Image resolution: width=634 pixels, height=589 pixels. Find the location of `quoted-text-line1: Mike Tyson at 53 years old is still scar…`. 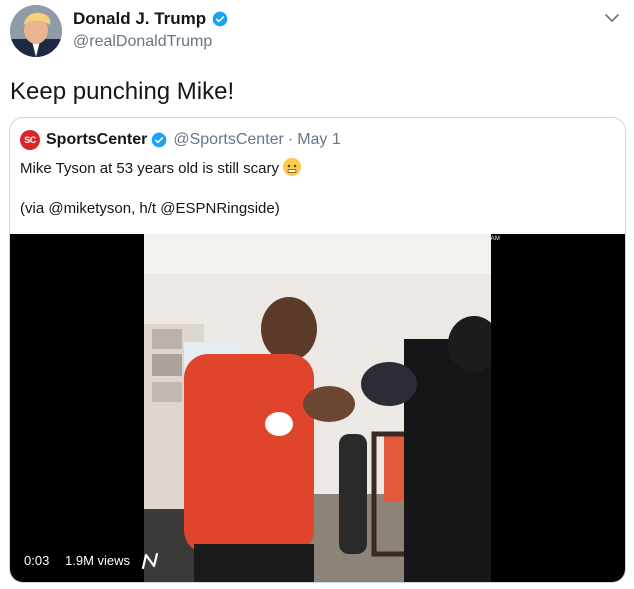

quoted-text-line1: Mike Tyson at 53 years old is still scar… is located at coordinates (160, 167).